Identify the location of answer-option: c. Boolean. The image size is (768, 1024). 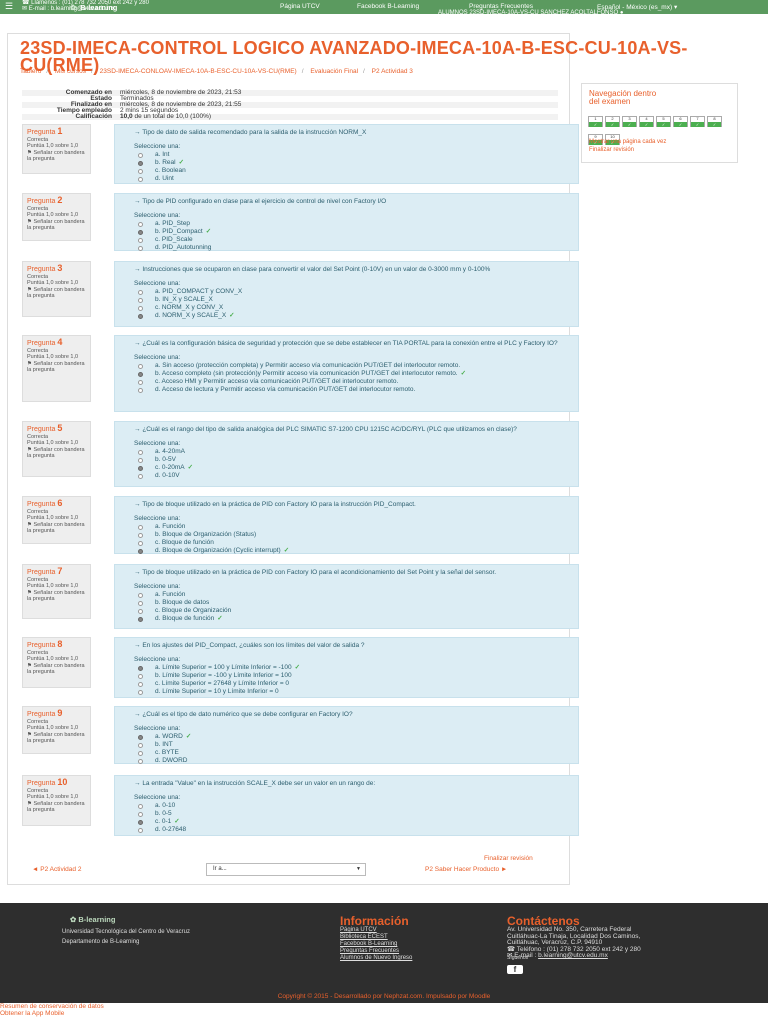
(356, 171).